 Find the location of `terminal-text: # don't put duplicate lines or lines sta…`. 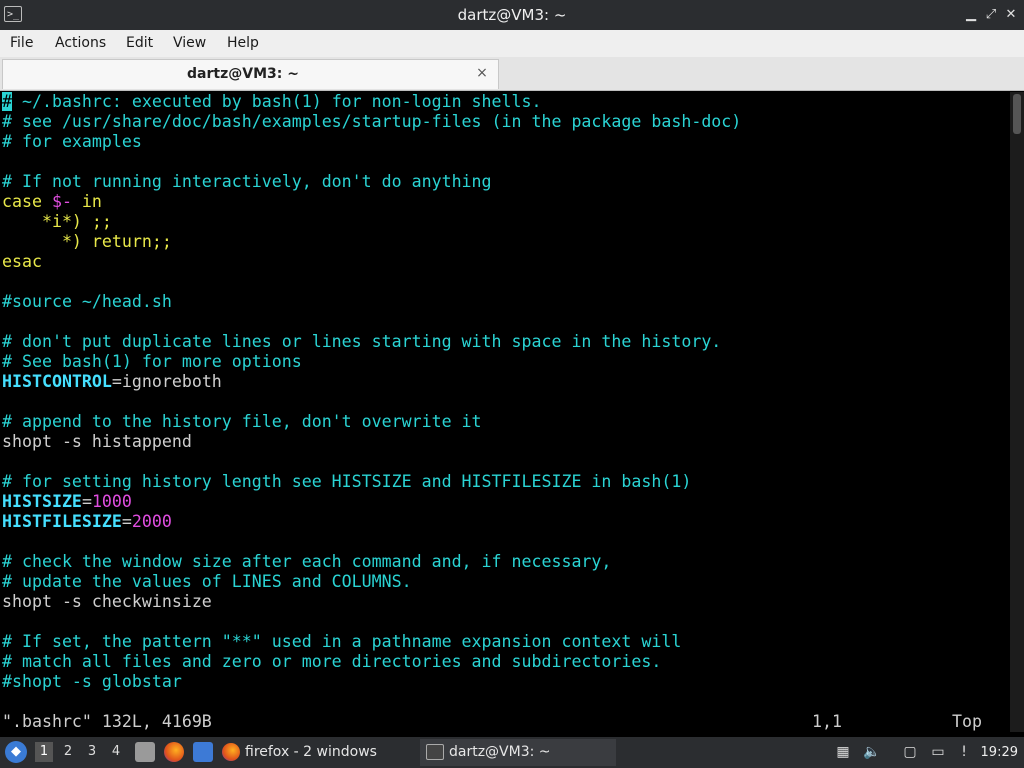

terminal-text: # don't put duplicate lines or lines sta… is located at coordinates (362, 341).